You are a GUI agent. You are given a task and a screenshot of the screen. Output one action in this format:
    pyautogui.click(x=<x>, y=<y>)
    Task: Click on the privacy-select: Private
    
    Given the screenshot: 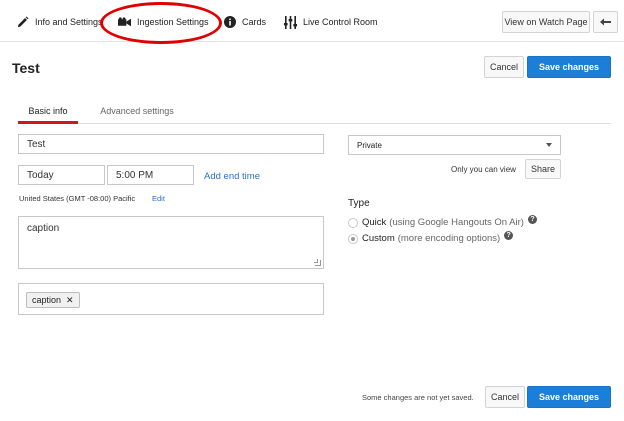 What is the action you would take?
    pyautogui.click(x=454, y=145)
    